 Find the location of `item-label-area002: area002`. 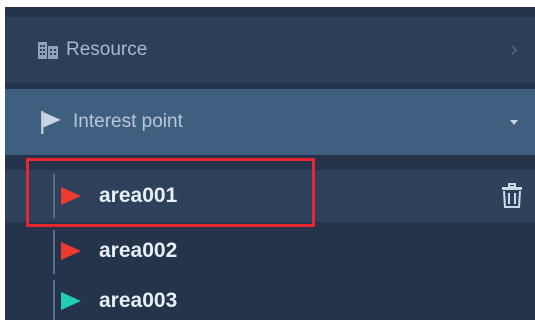

item-label-area002: area002 is located at coordinates (138, 250).